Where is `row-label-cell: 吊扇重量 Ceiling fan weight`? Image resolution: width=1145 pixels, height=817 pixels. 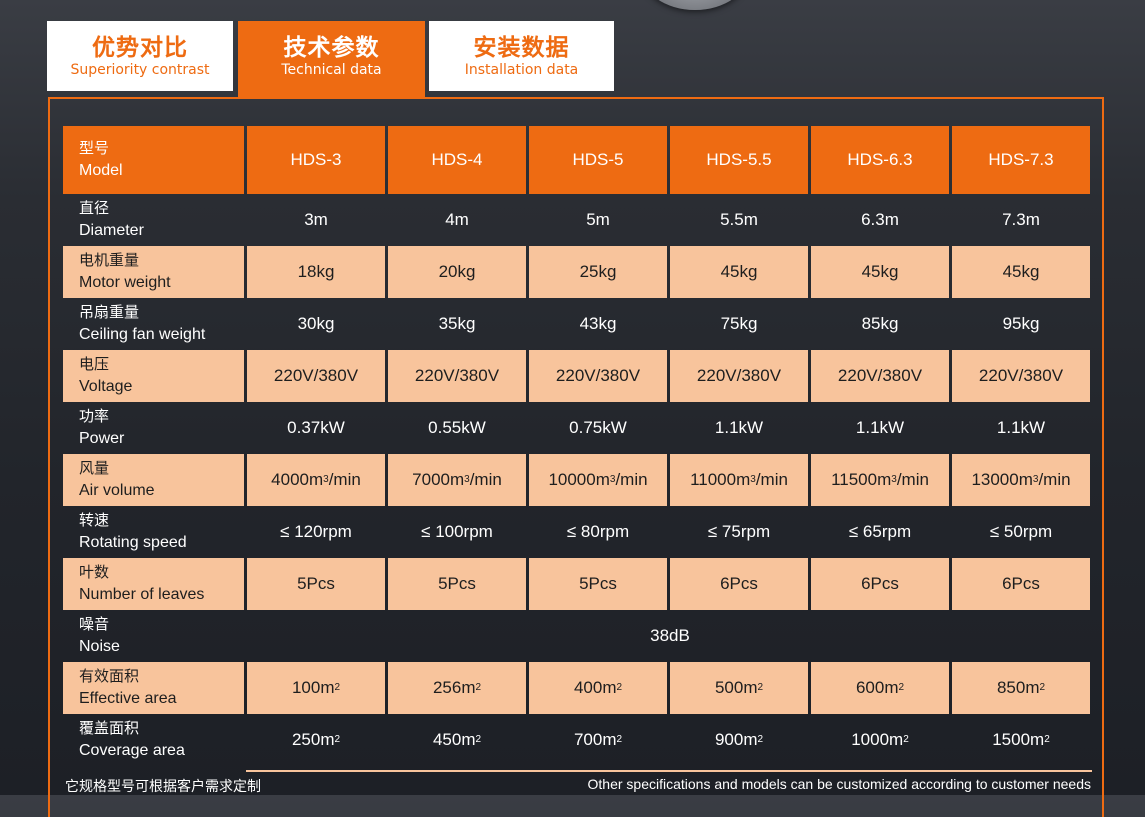
row-label-cell: 吊扇重量 Ceiling fan weight is located at coordinates (153, 324).